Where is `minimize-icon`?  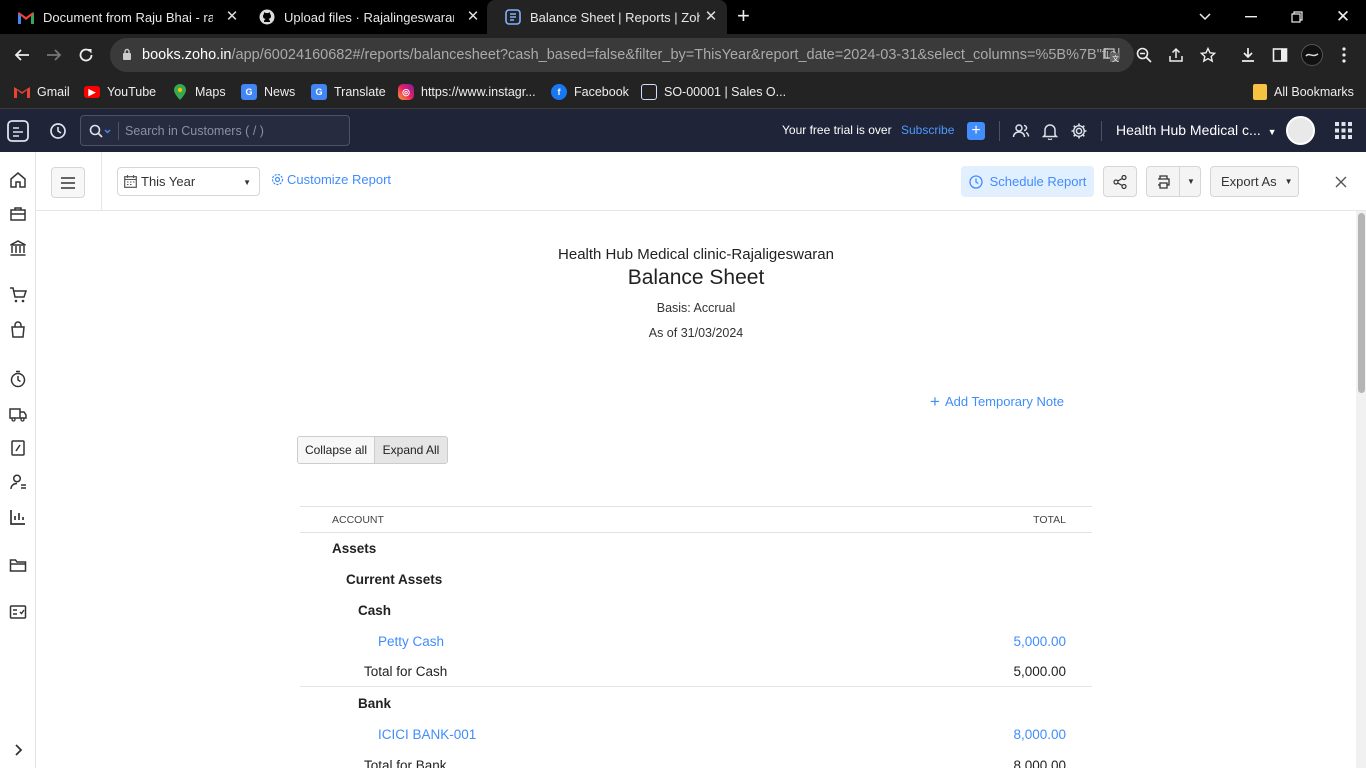 minimize-icon is located at coordinates (1251, 17).